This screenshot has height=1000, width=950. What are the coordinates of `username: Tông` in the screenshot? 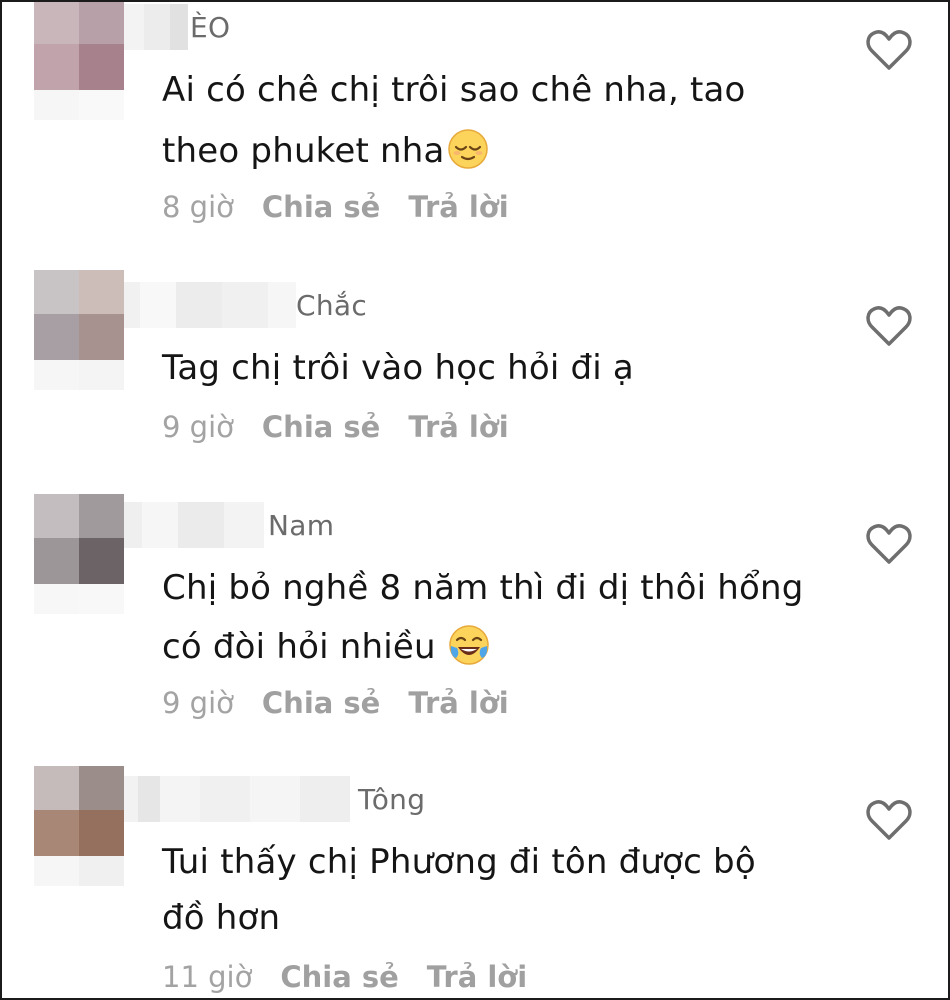 It's located at (391, 799).